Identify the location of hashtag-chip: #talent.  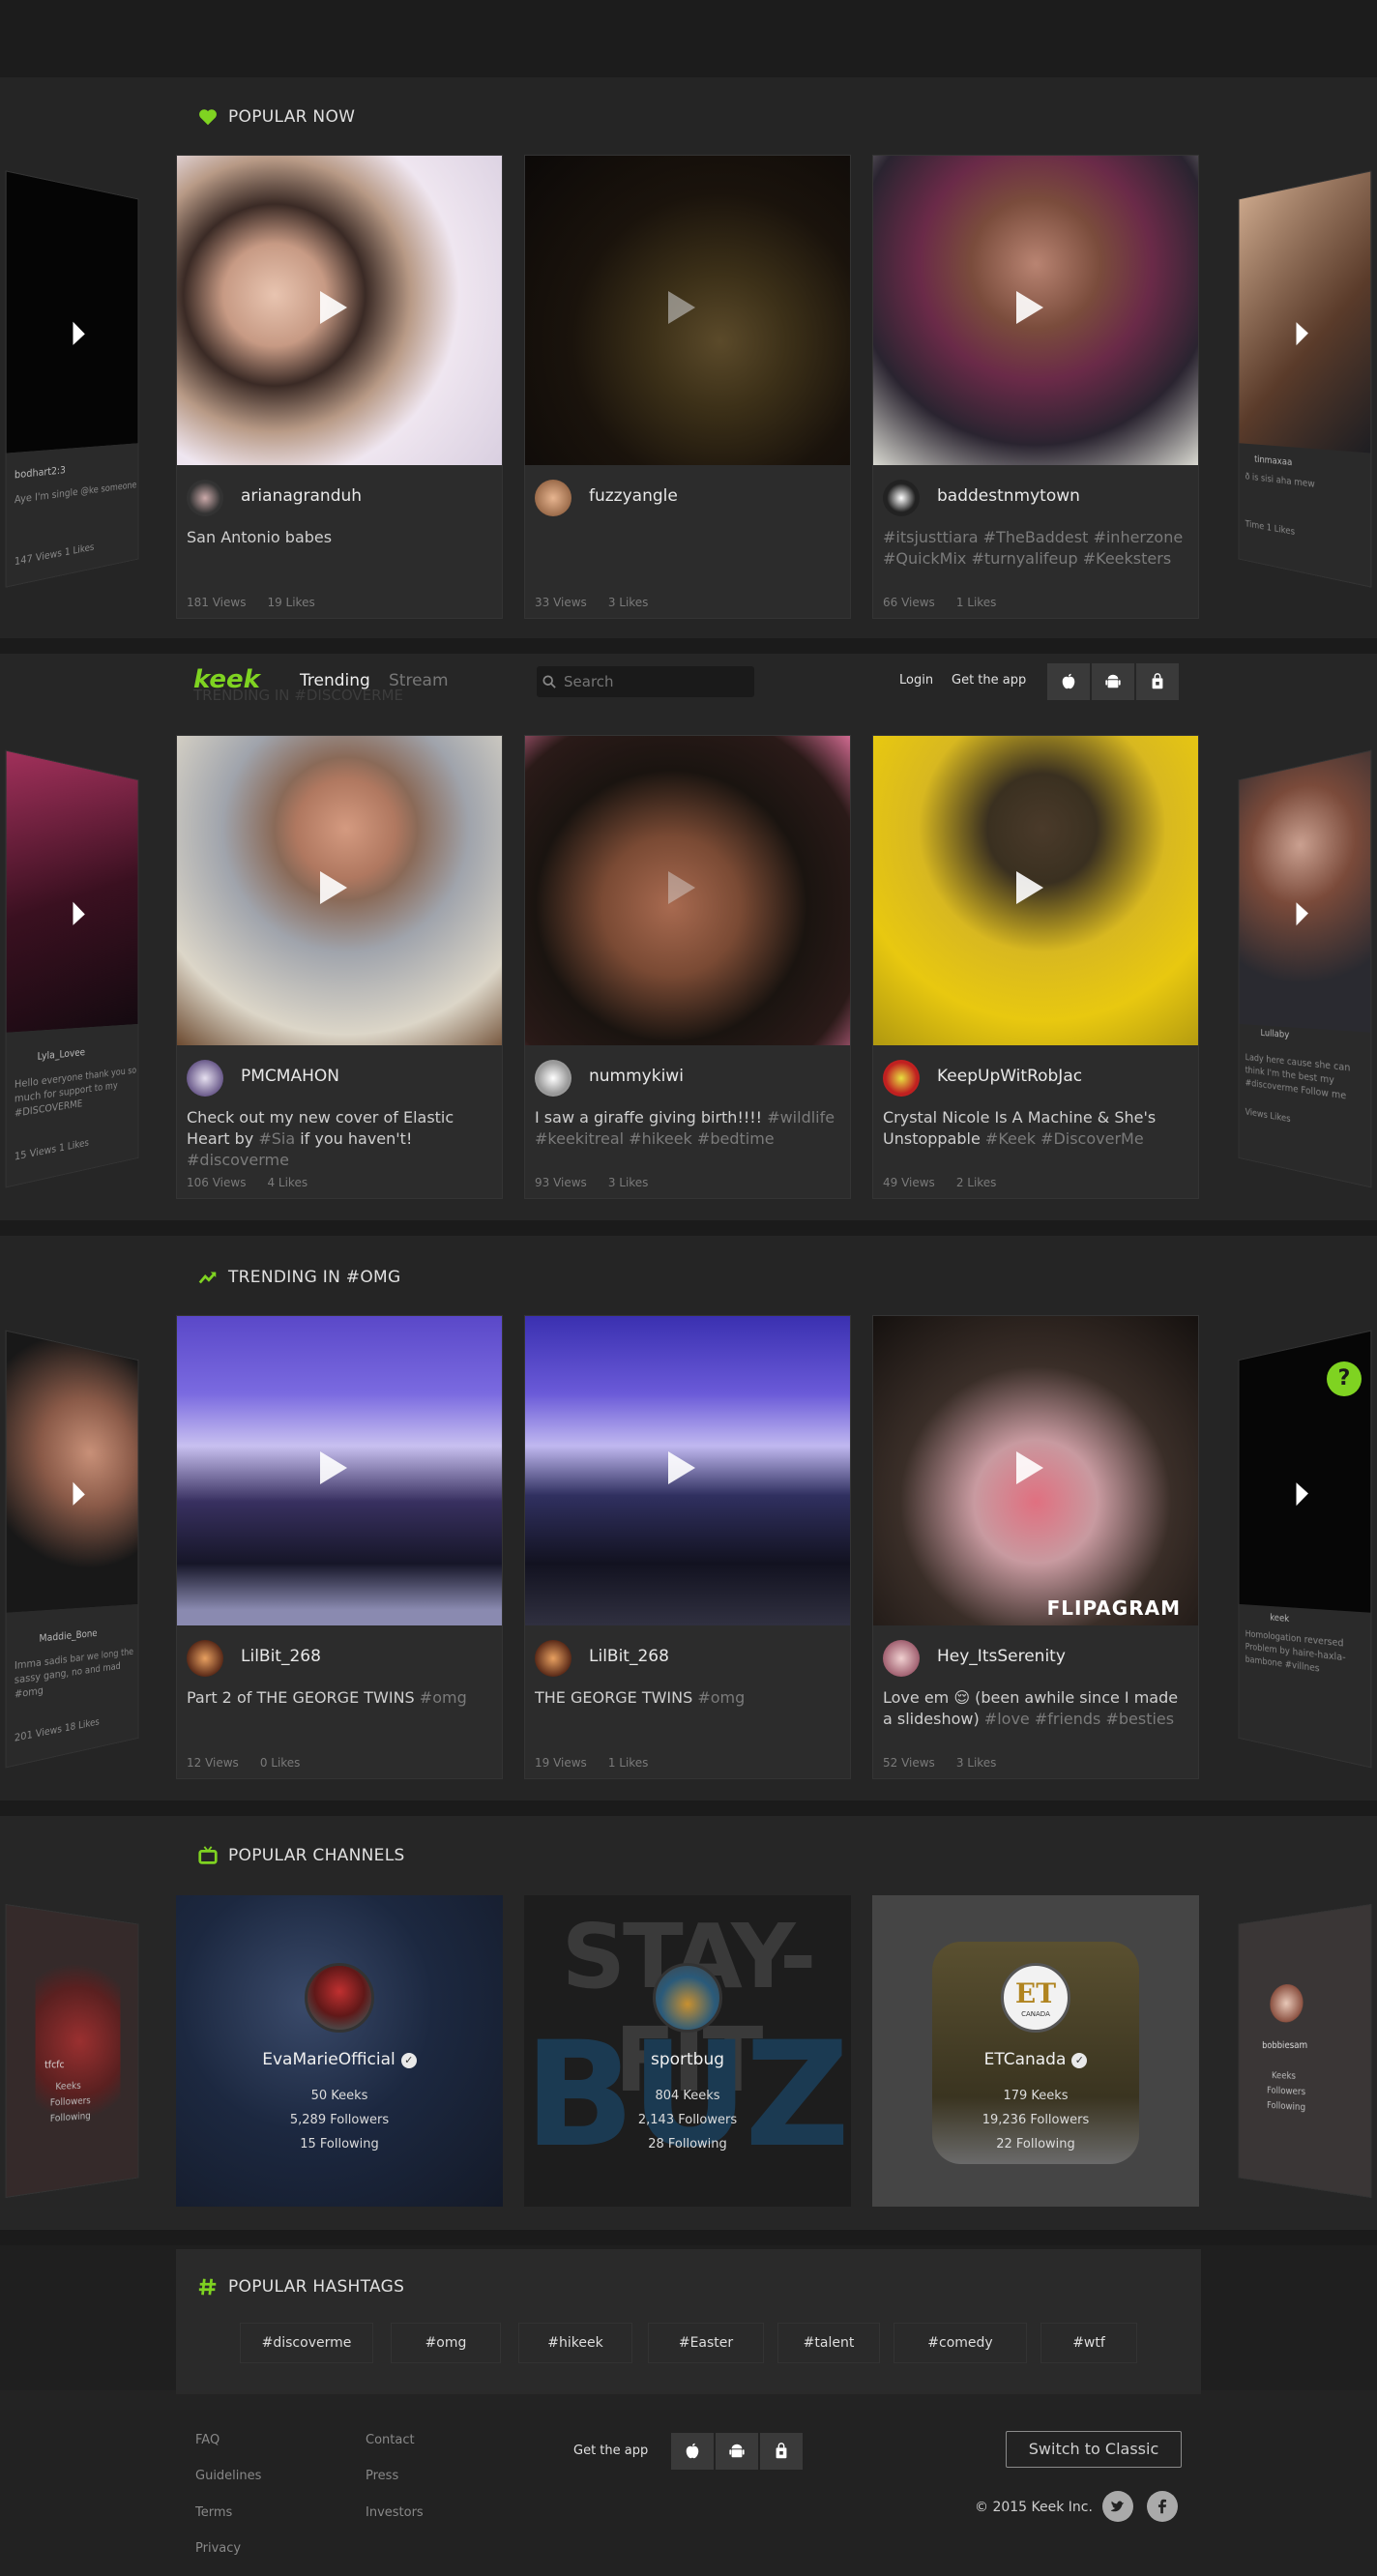
(828, 2343).